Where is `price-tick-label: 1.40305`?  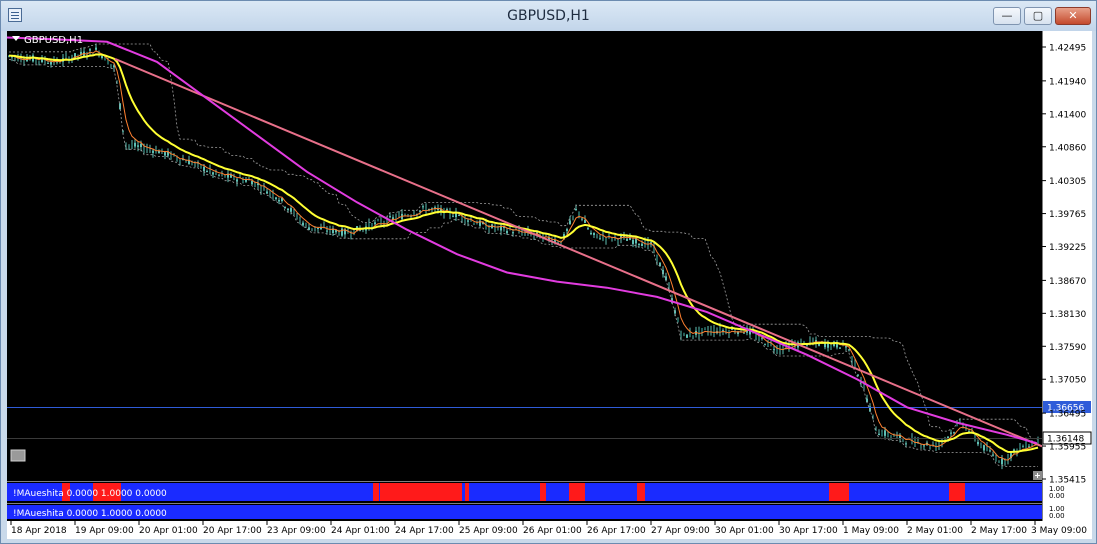
price-tick-label: 1.40305 is located at coordinates (1067, 182).